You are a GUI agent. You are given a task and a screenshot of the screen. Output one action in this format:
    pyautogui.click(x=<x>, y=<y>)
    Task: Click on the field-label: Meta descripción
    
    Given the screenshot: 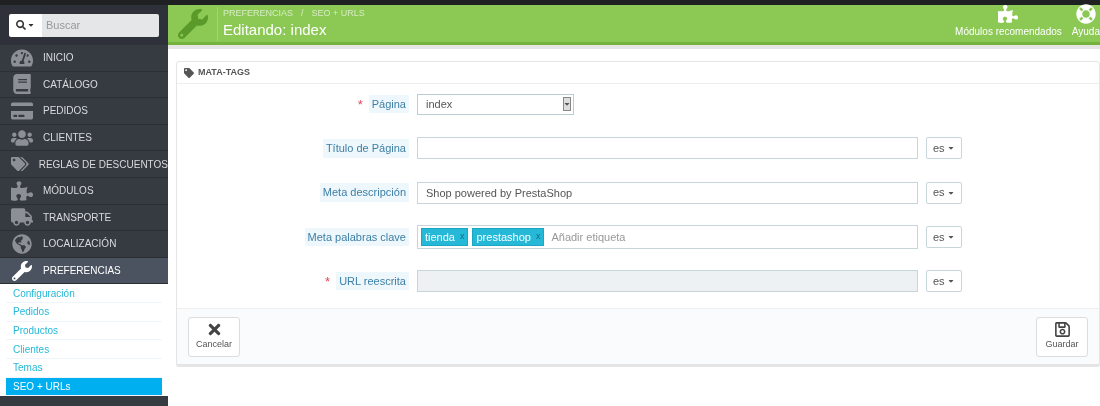 What is the action you would take?
    pyautogui.click(x=364, y=192)
    